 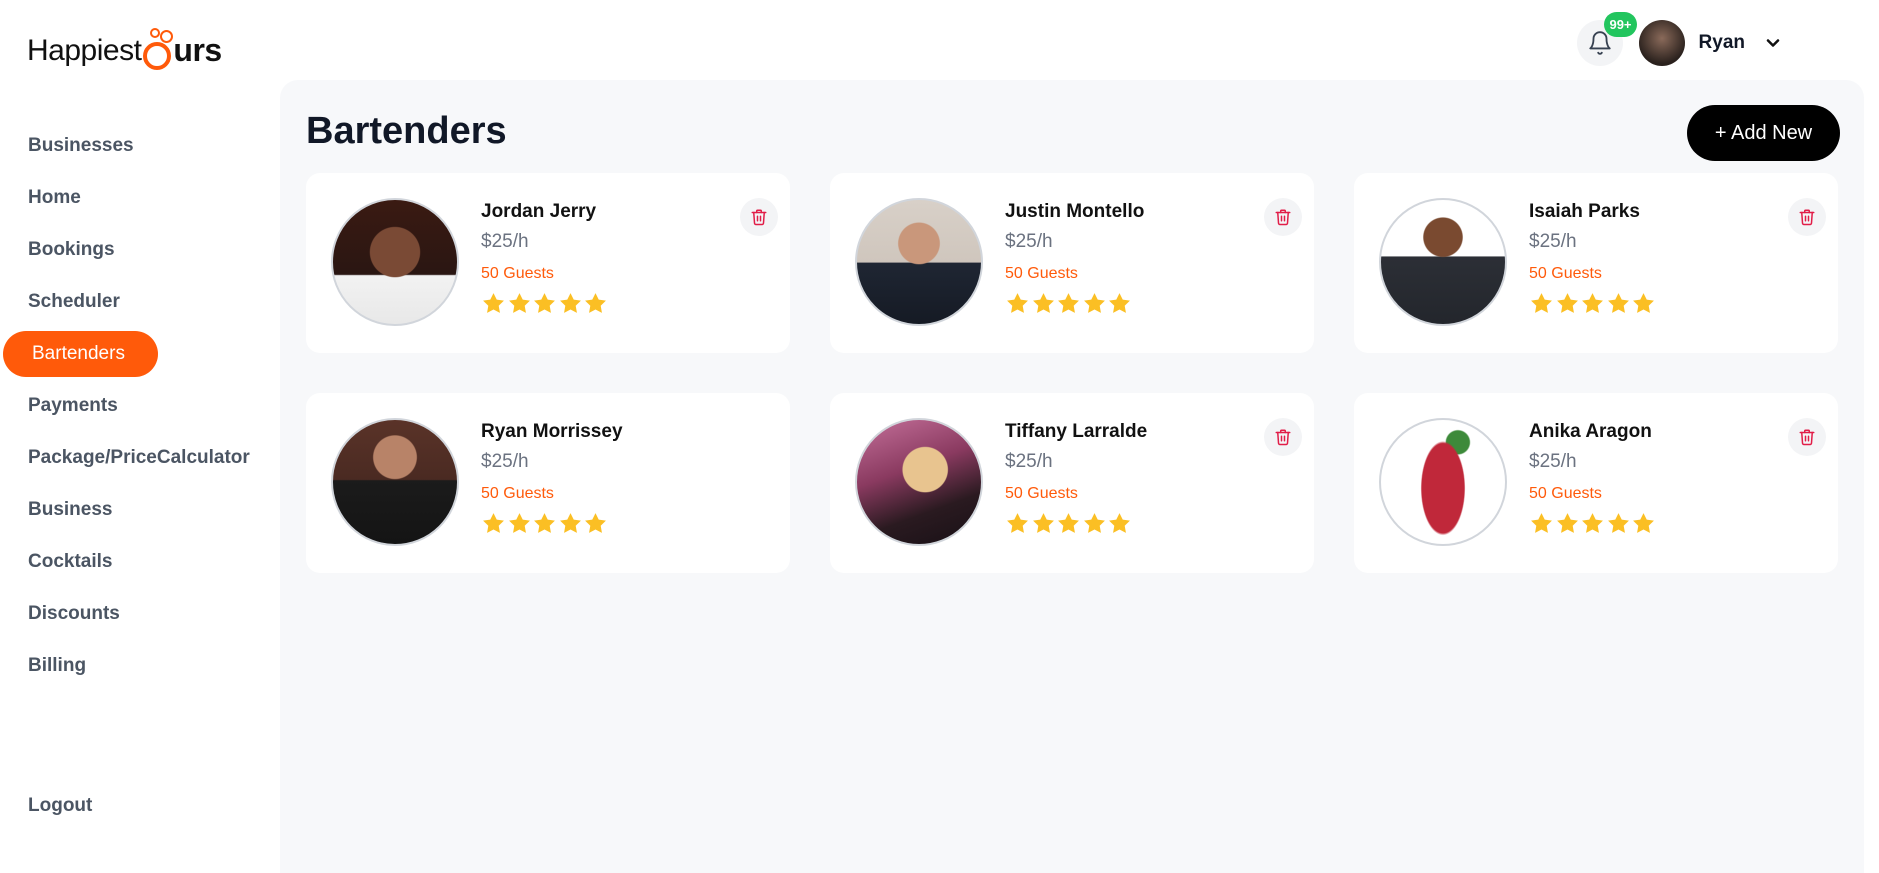 I want to click on logo-bubbles-icon, so click(x=158, y=49).